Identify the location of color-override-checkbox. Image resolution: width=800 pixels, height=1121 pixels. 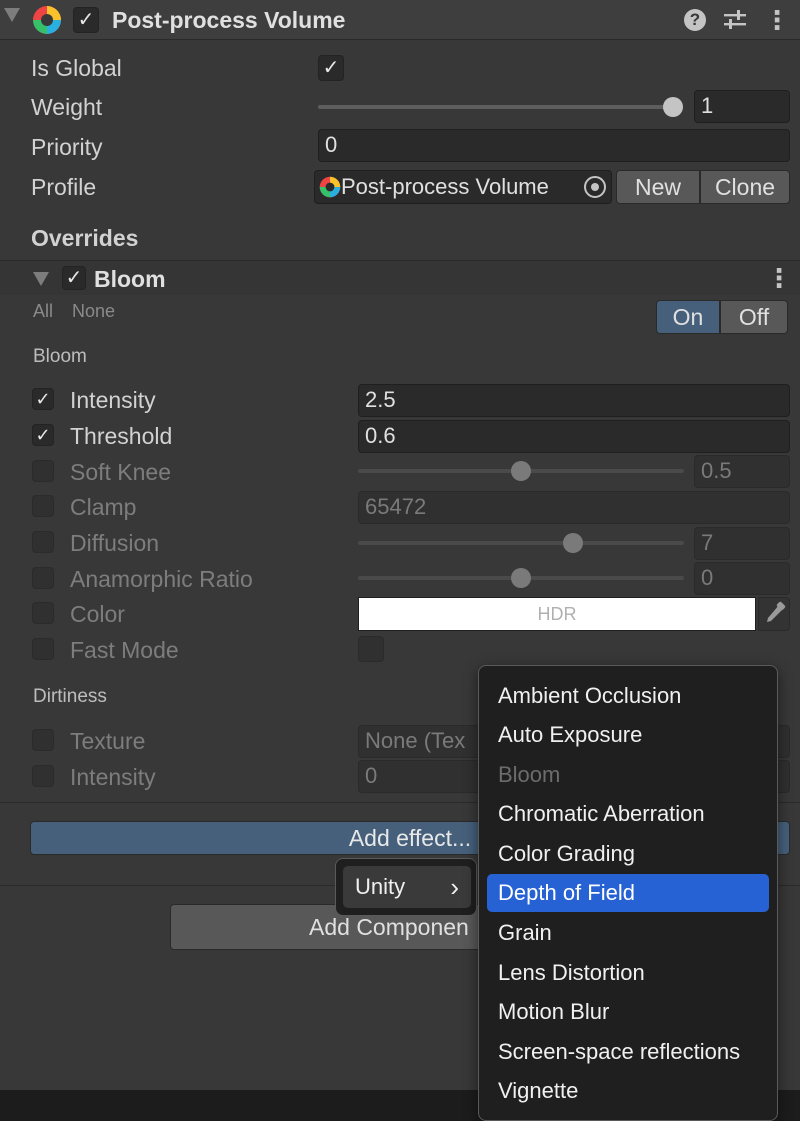
(43, 613).